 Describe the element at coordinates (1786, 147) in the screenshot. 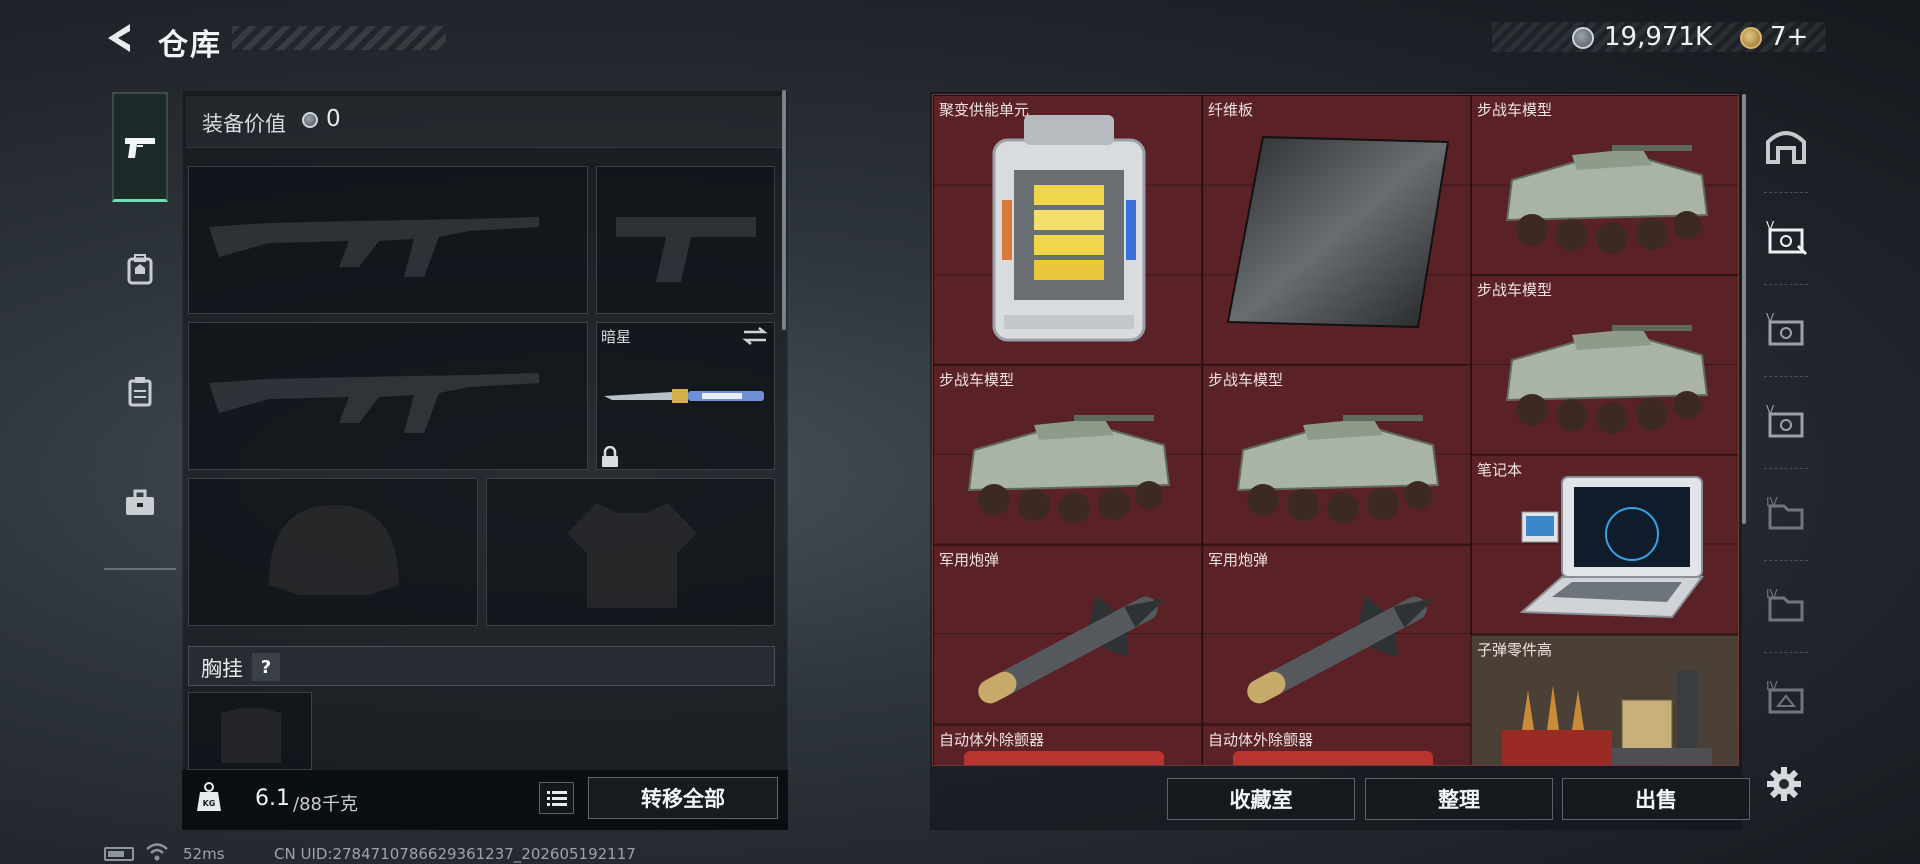

I see `home-icon` at that location.